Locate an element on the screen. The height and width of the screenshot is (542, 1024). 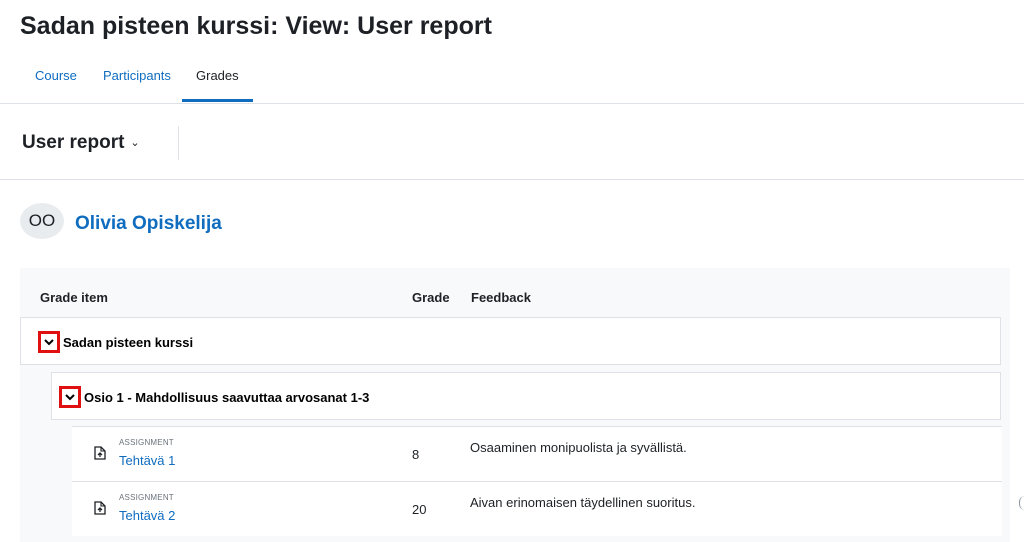
grade-value: 20 is located at coordinates (419, 509).